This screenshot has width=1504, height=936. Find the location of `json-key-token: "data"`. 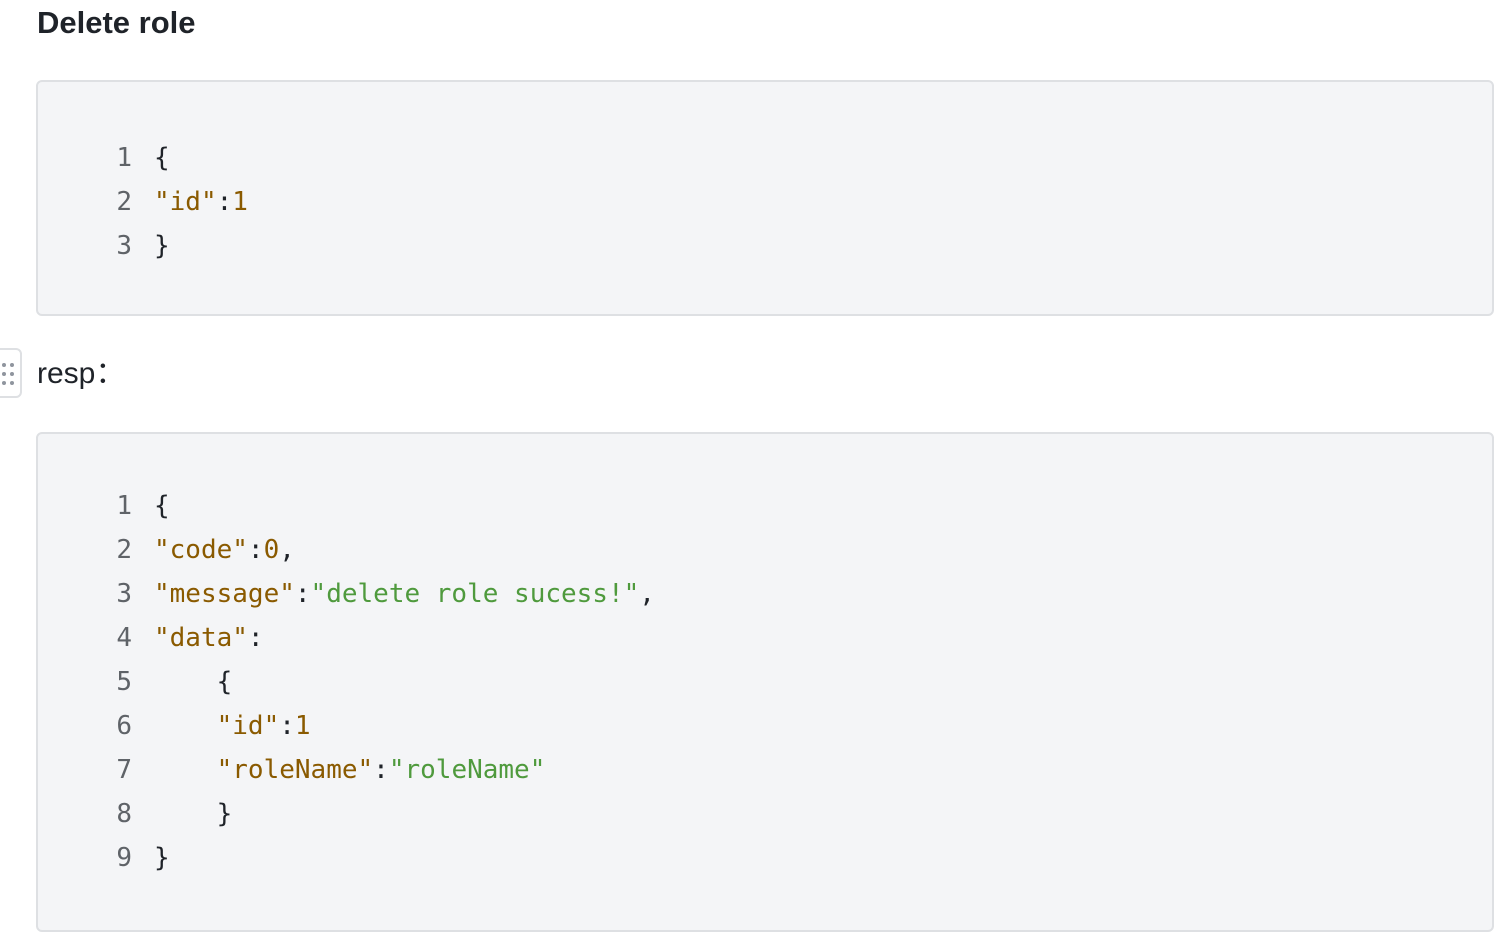

json-key-token: "data" is located at coordinates (201, 638).